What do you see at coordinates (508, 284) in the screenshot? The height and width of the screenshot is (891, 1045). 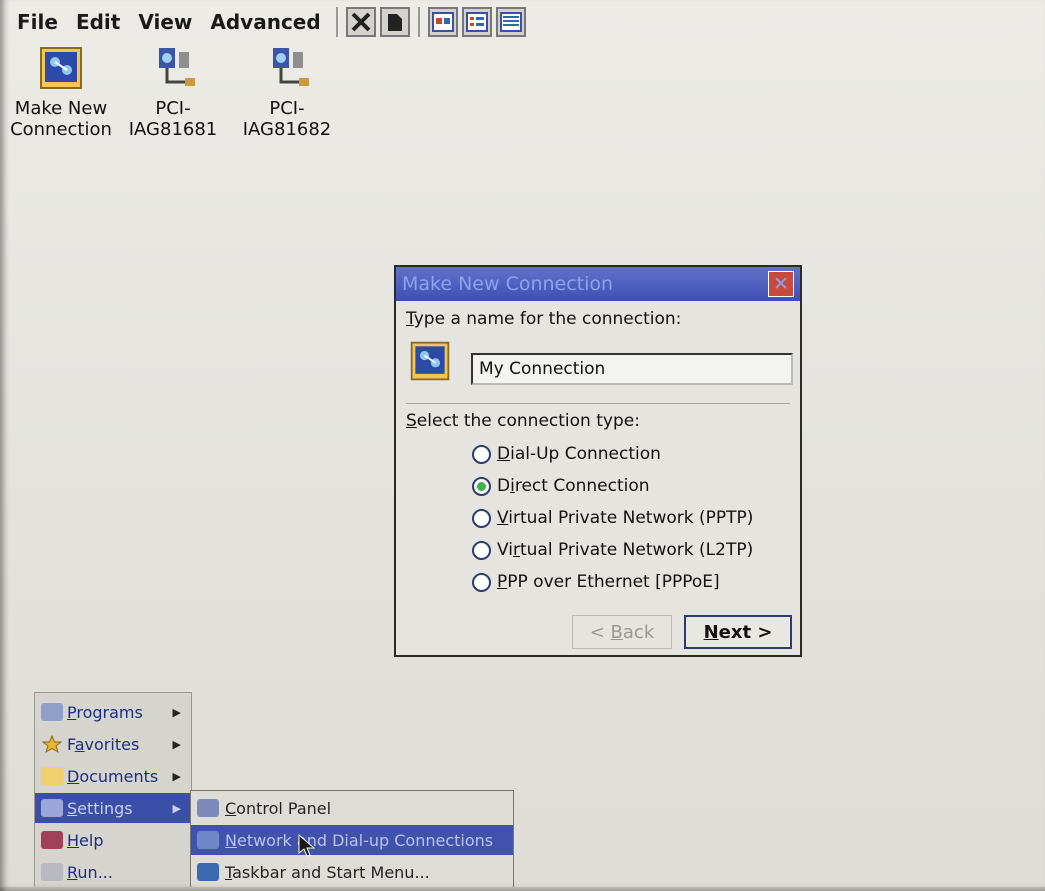 I see `dialog-title: Make New Connection` at bounding box center [508, 284].